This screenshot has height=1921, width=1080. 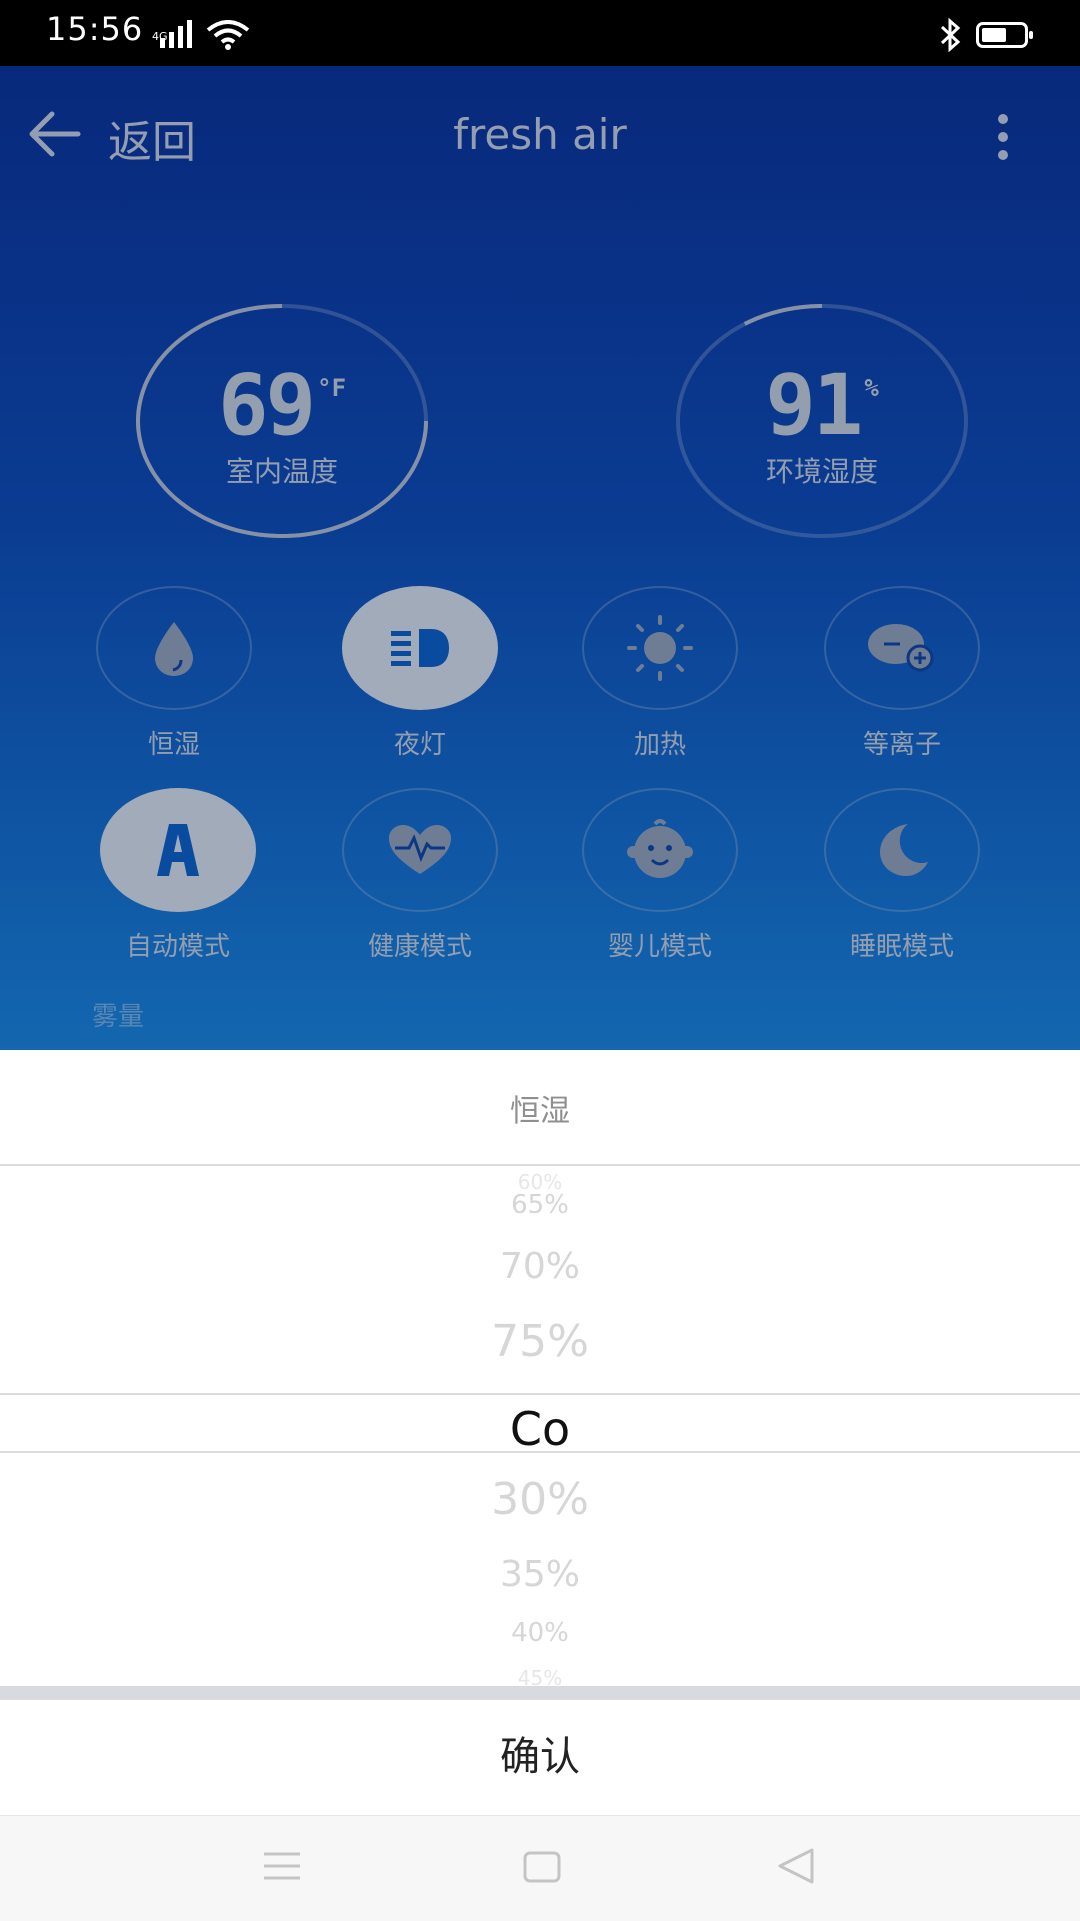 I want to click on picker-option: 65%, so click(x=540, y=1205).